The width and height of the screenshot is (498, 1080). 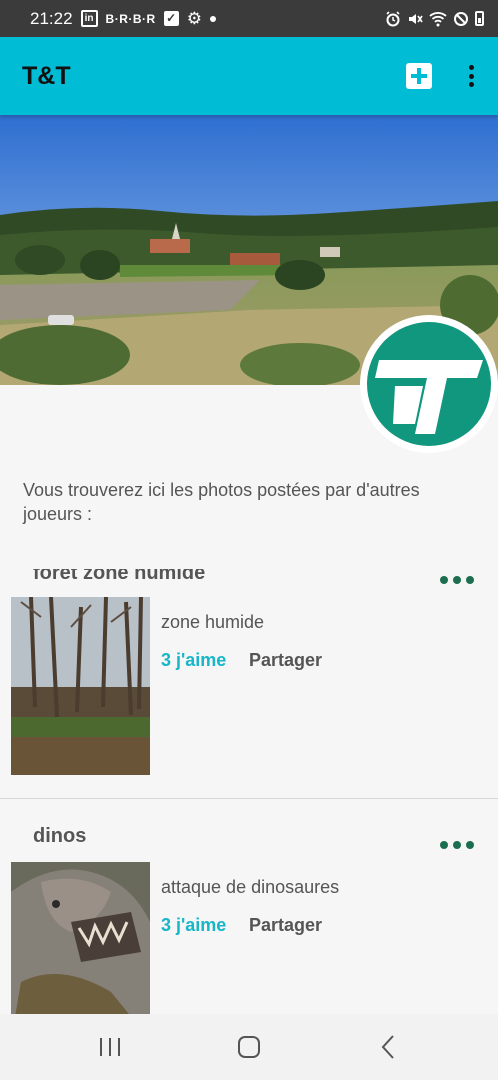 I want to click on post-title: dinos, so click(x=60, y=836).